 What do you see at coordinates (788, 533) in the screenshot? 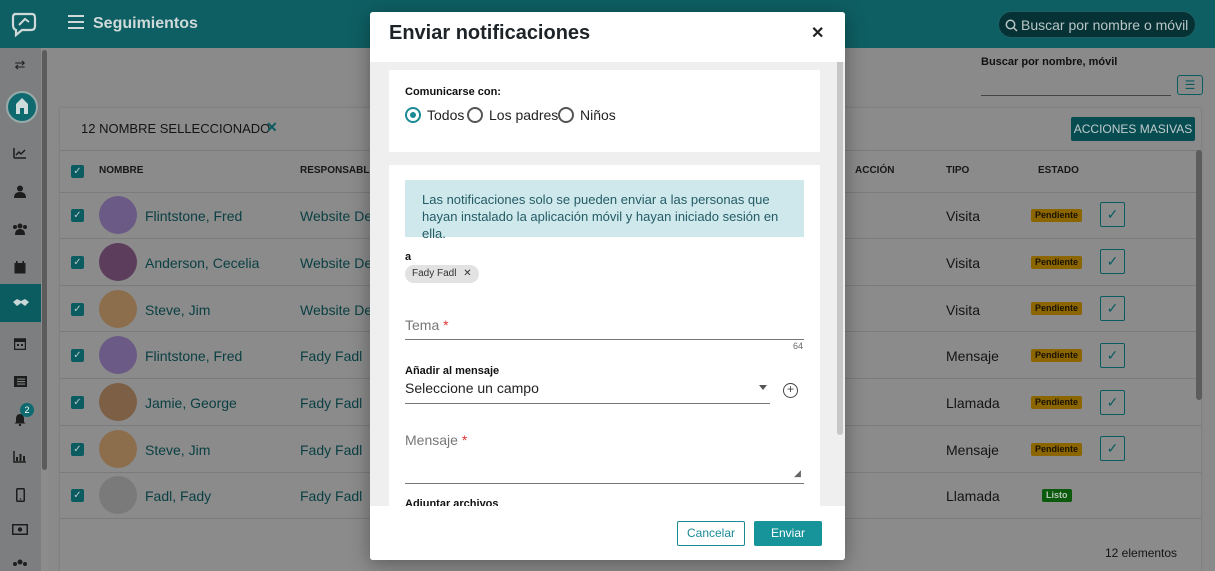
I see `send-button: Enviar` at bounding box center [788, 533].